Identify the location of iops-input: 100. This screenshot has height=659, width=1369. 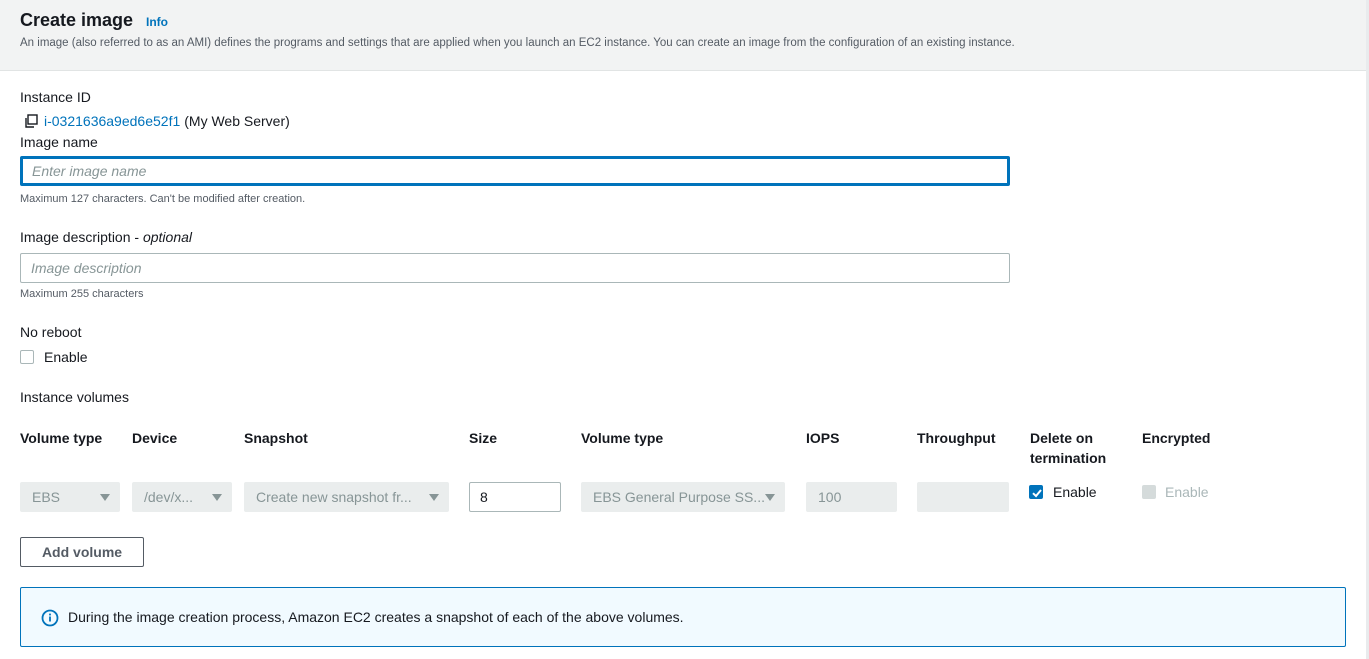
(851, 497).